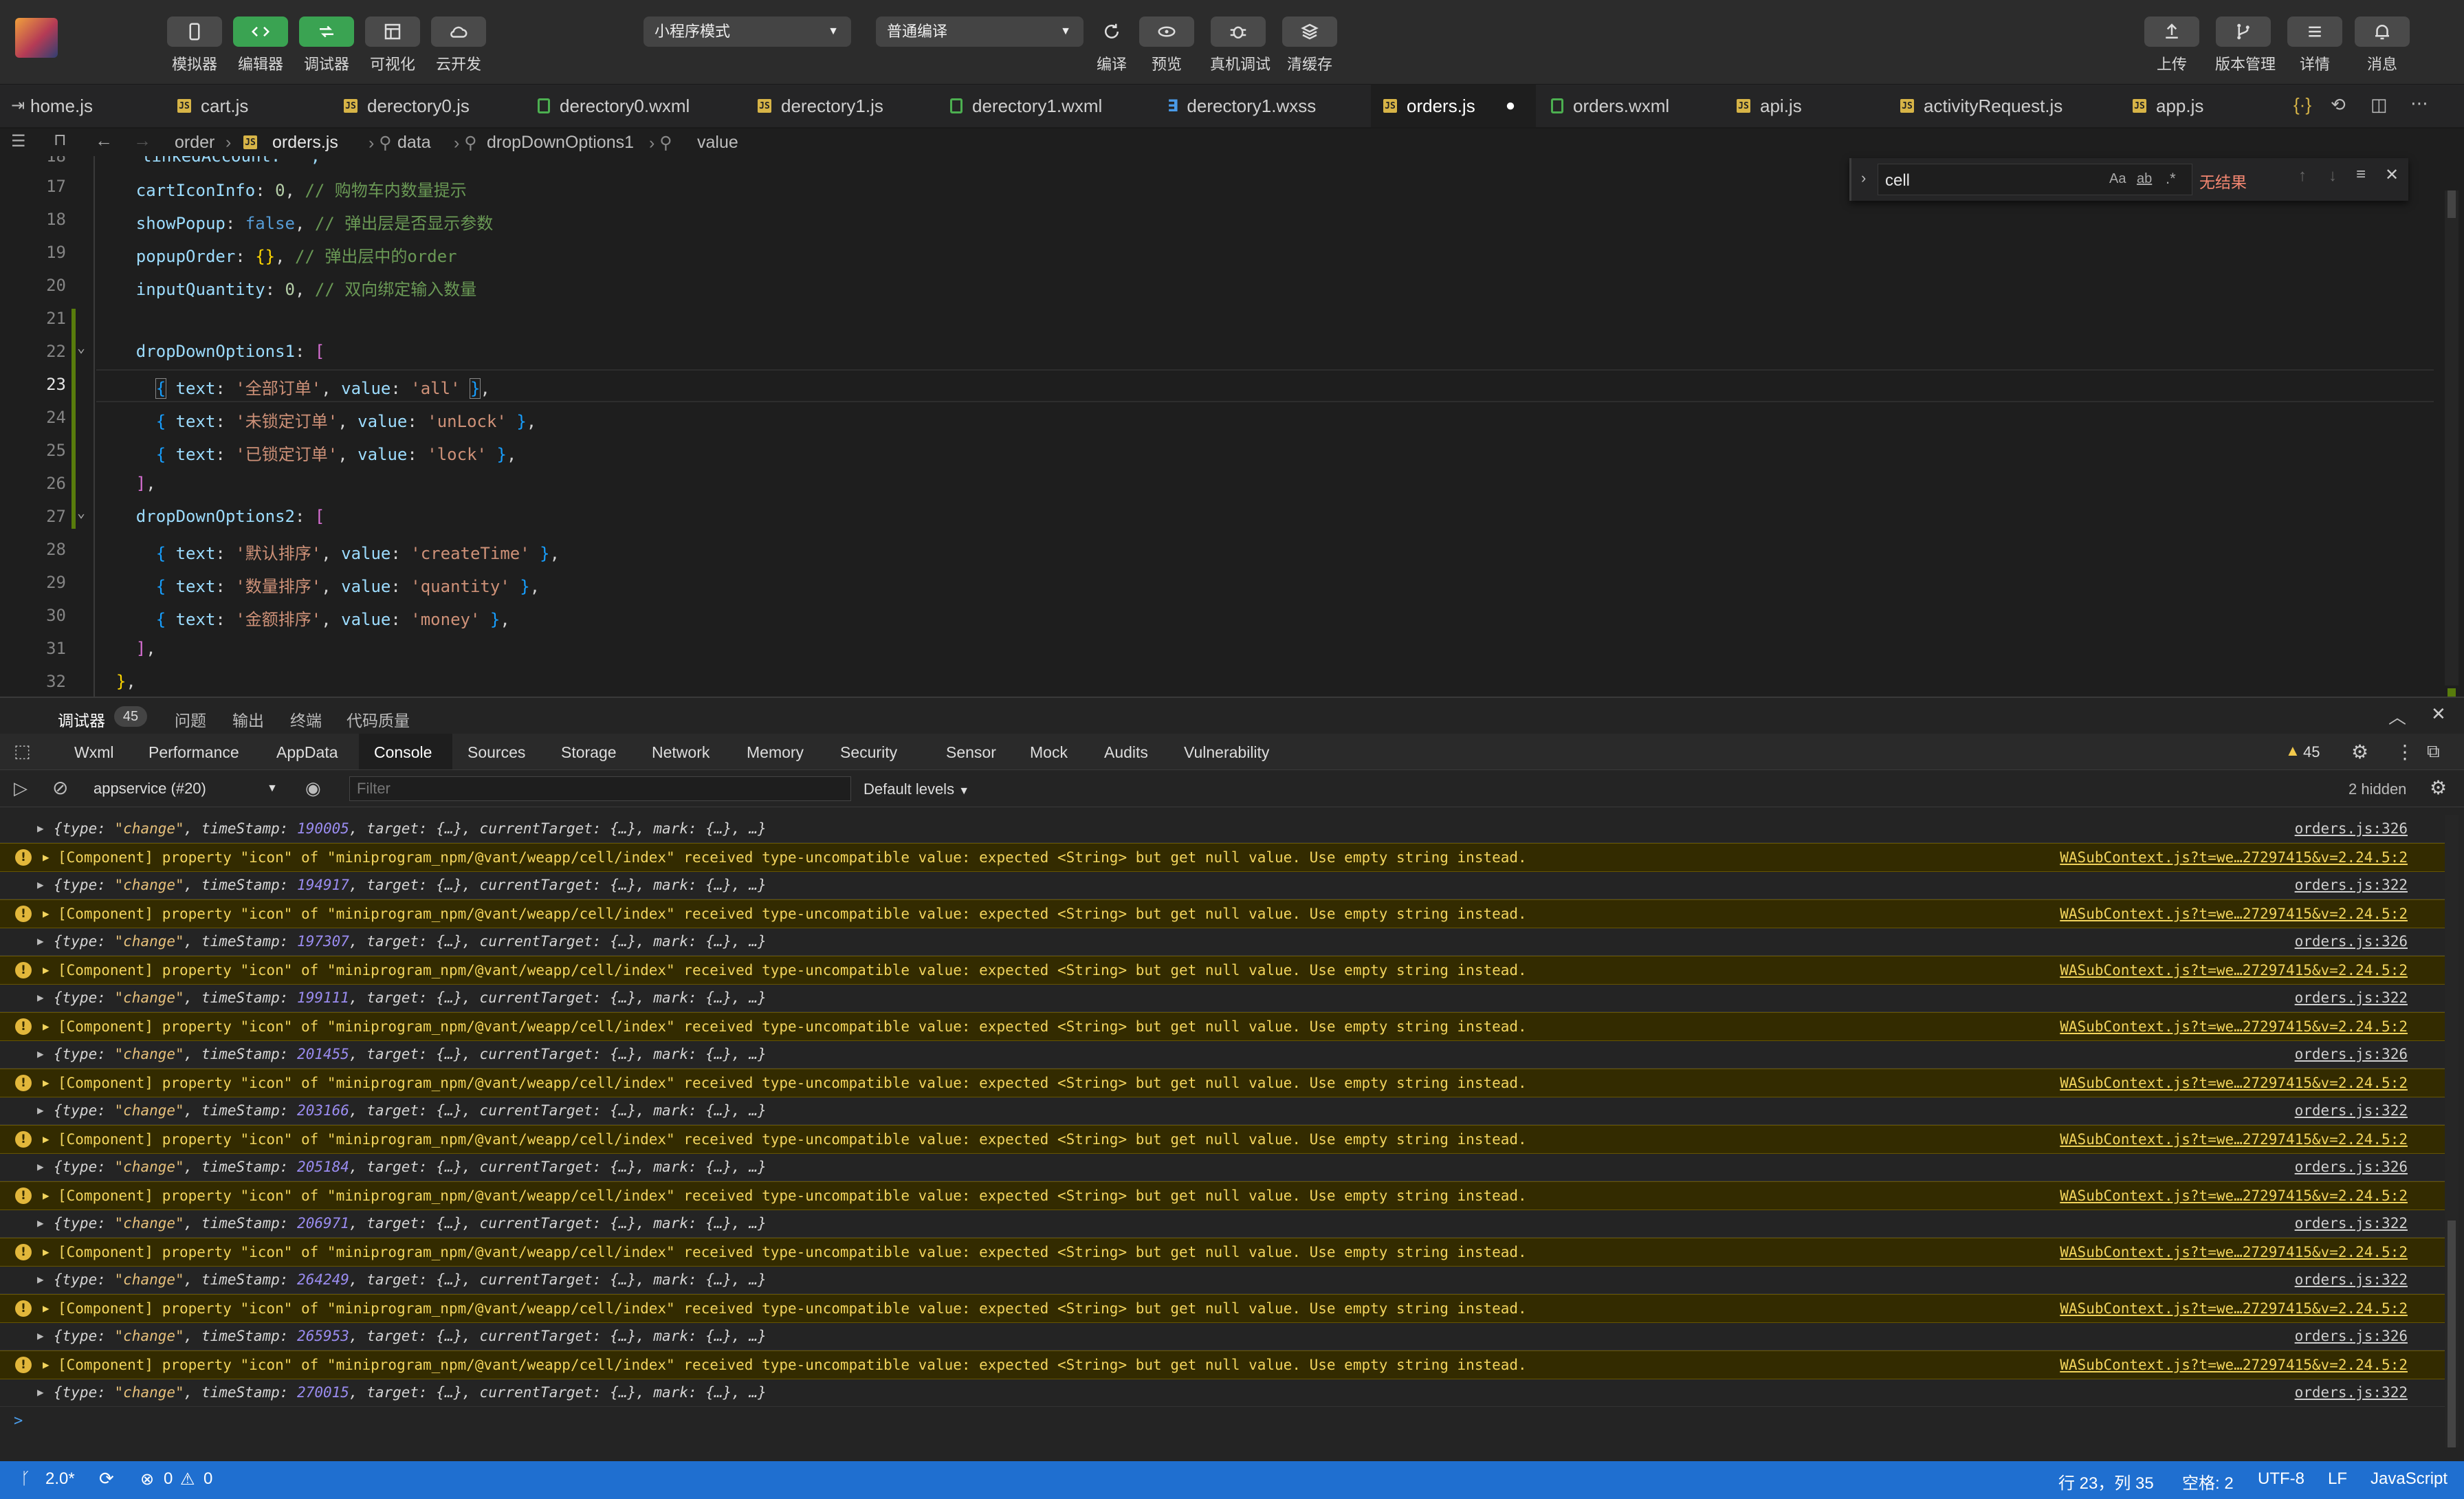 Image resolution: width=2464 pixels, height=1499 pixels. Describe the element at coordinates (868, 752) in the screenshot. I see `tab-security: Security` at that location.